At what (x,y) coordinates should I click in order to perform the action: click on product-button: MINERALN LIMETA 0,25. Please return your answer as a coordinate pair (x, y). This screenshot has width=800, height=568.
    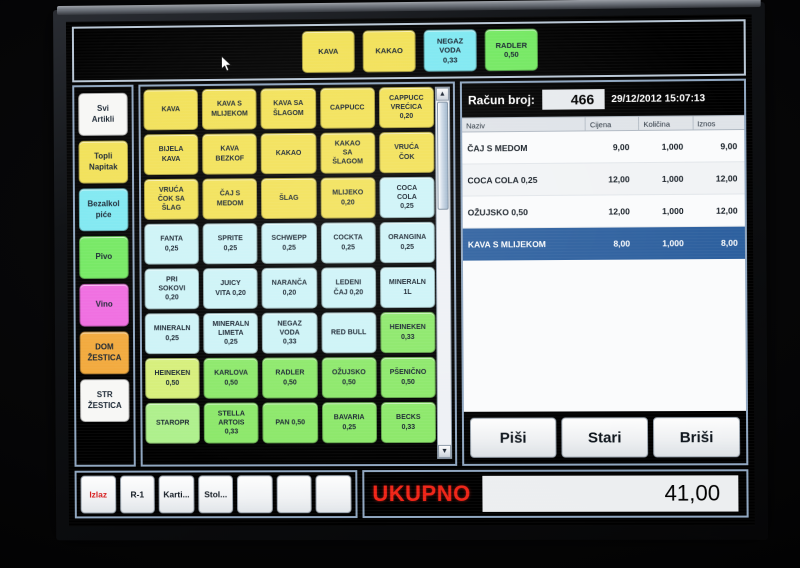
    Looking at the image, I should click on (231, 333).